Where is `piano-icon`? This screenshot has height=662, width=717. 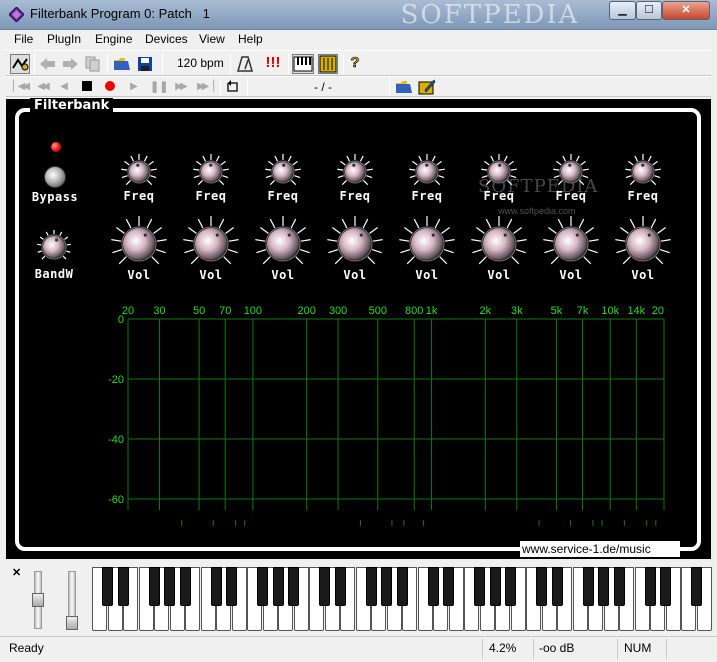 piano-icon is located at coordinates (303, 64).